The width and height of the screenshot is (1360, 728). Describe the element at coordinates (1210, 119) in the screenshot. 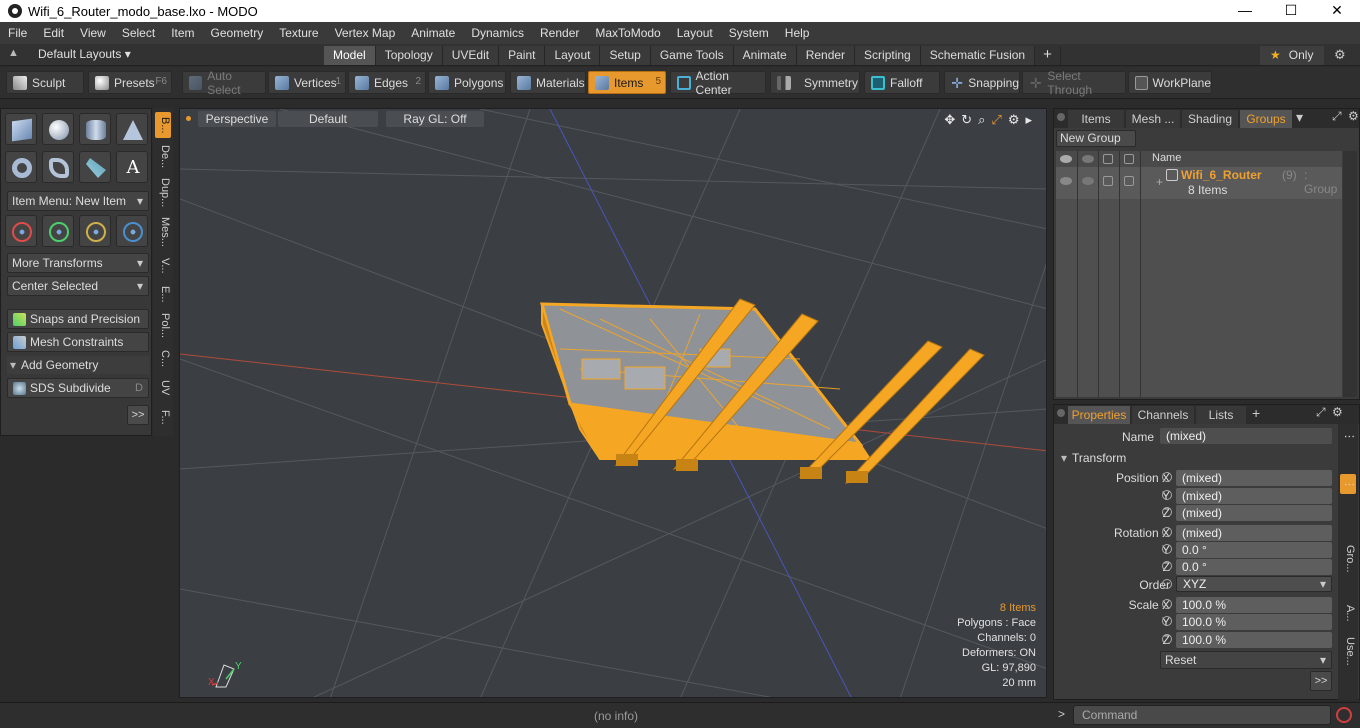

I see `tab-shading: Shading` at that location.